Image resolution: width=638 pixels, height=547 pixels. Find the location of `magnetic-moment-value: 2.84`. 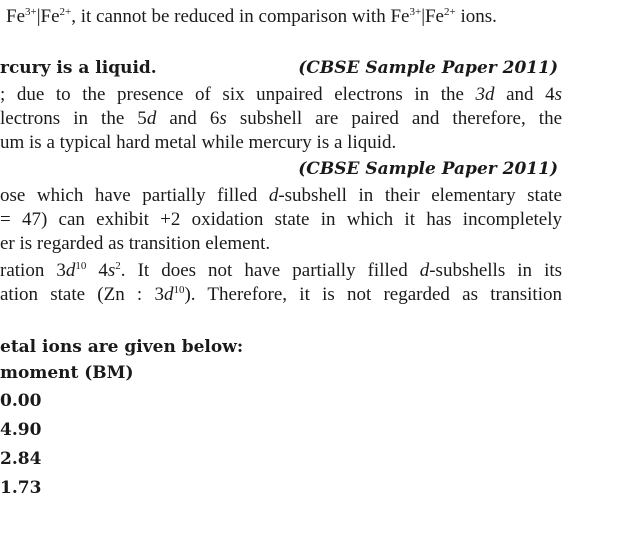

magnetic-moment-value: 2.84 is located at coordinates (21, 459).